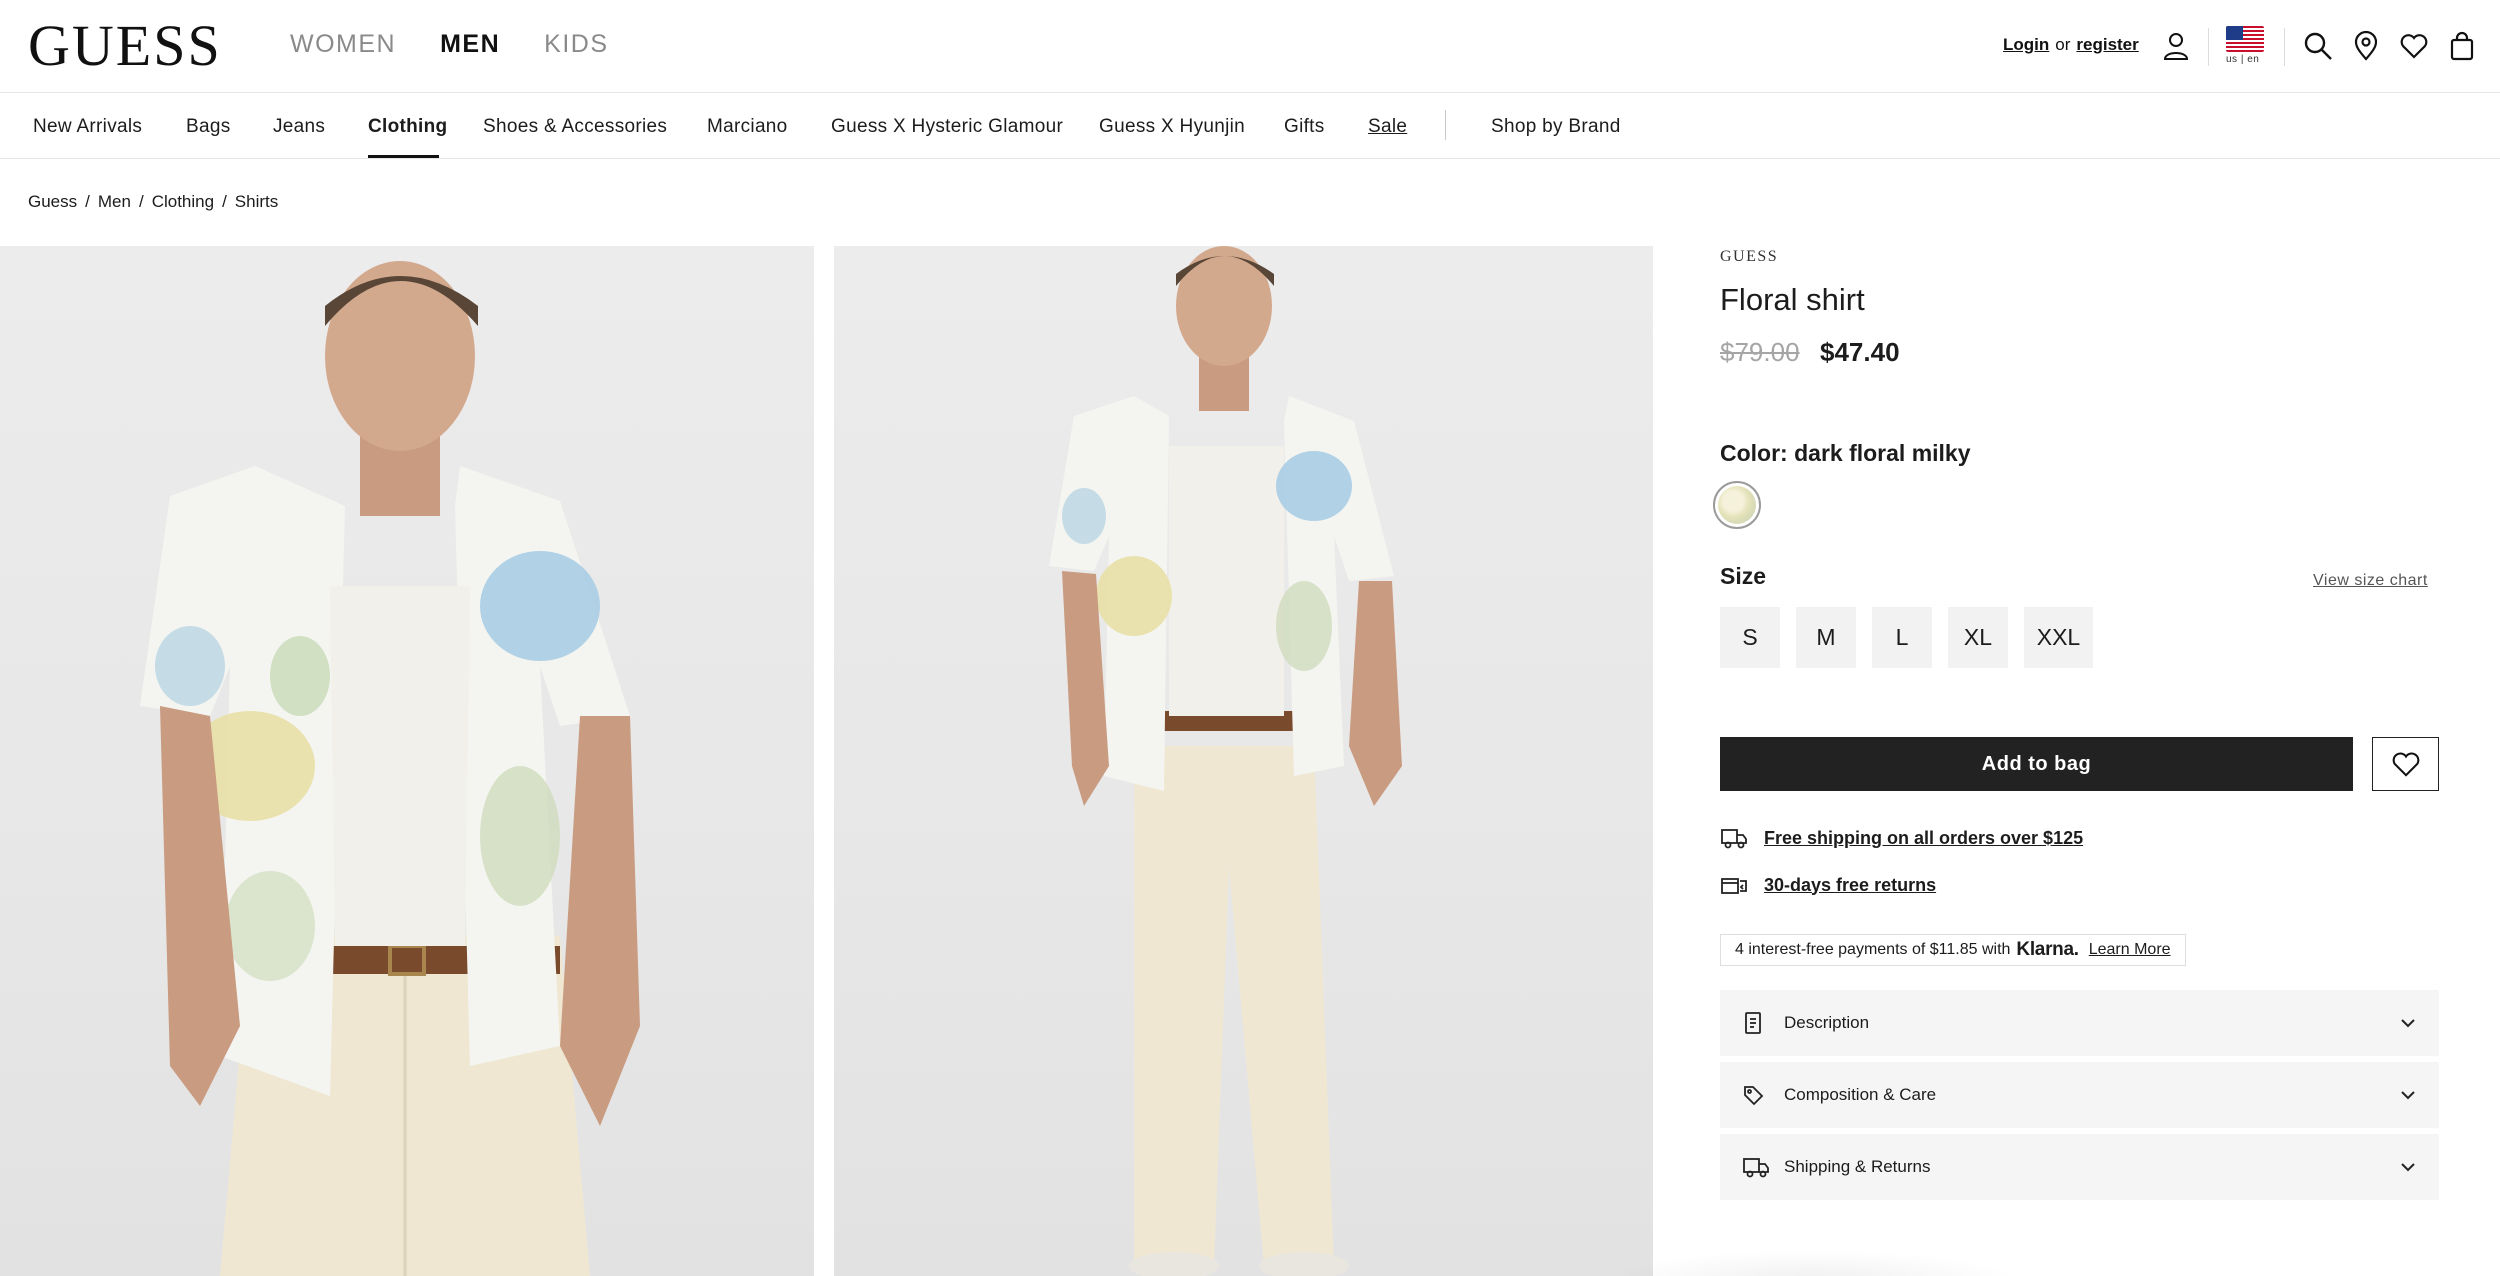  What do you see at coordinates (947, 127) in the screenshot?
I see `nav-guess-x-hysteric-glamour: Guess X Hysteric Glamour` at bounding box center [947, 127].